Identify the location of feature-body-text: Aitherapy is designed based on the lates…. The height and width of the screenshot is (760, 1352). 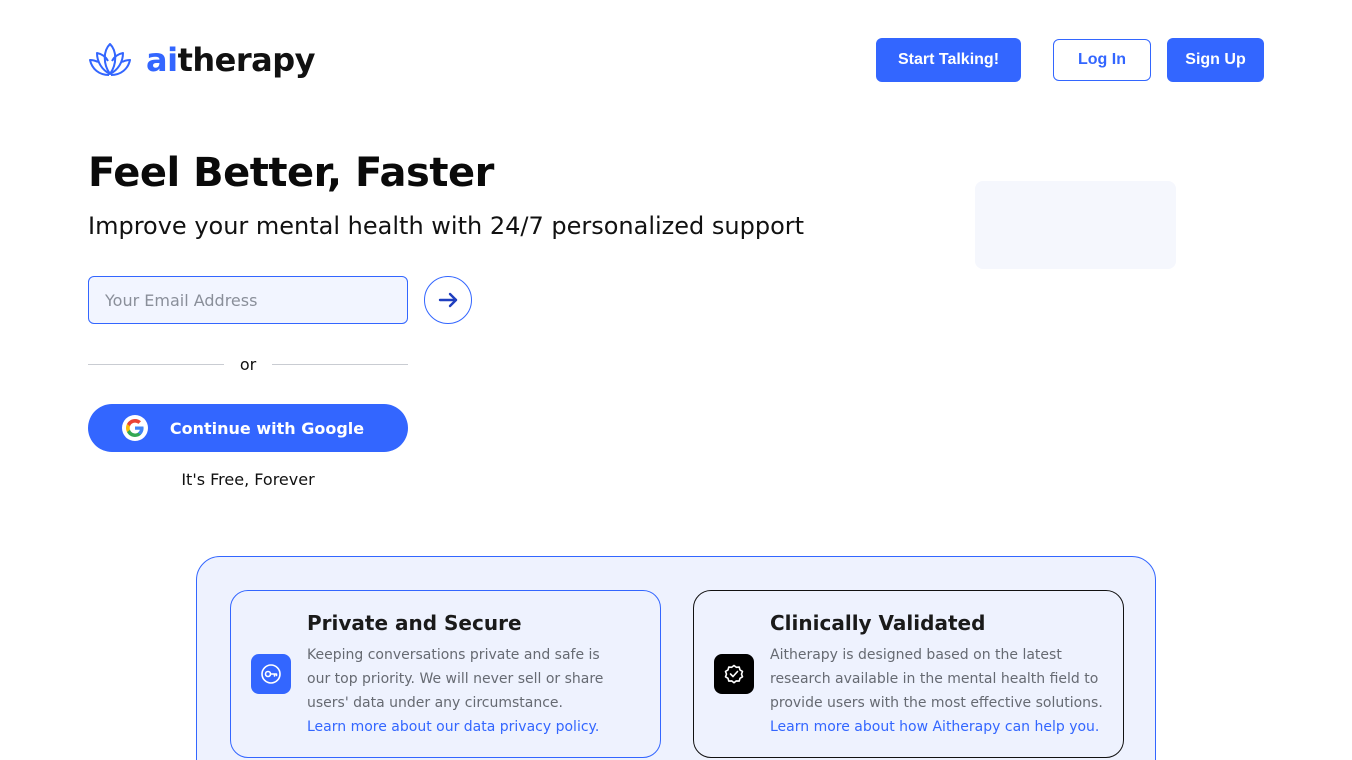
(936, 679).